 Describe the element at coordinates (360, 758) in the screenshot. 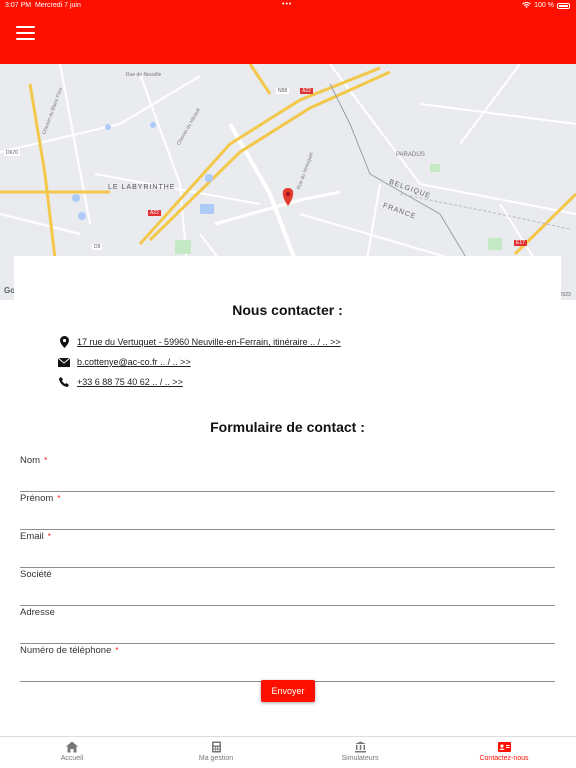

I see `tab-label: Simulateurs` at that location.